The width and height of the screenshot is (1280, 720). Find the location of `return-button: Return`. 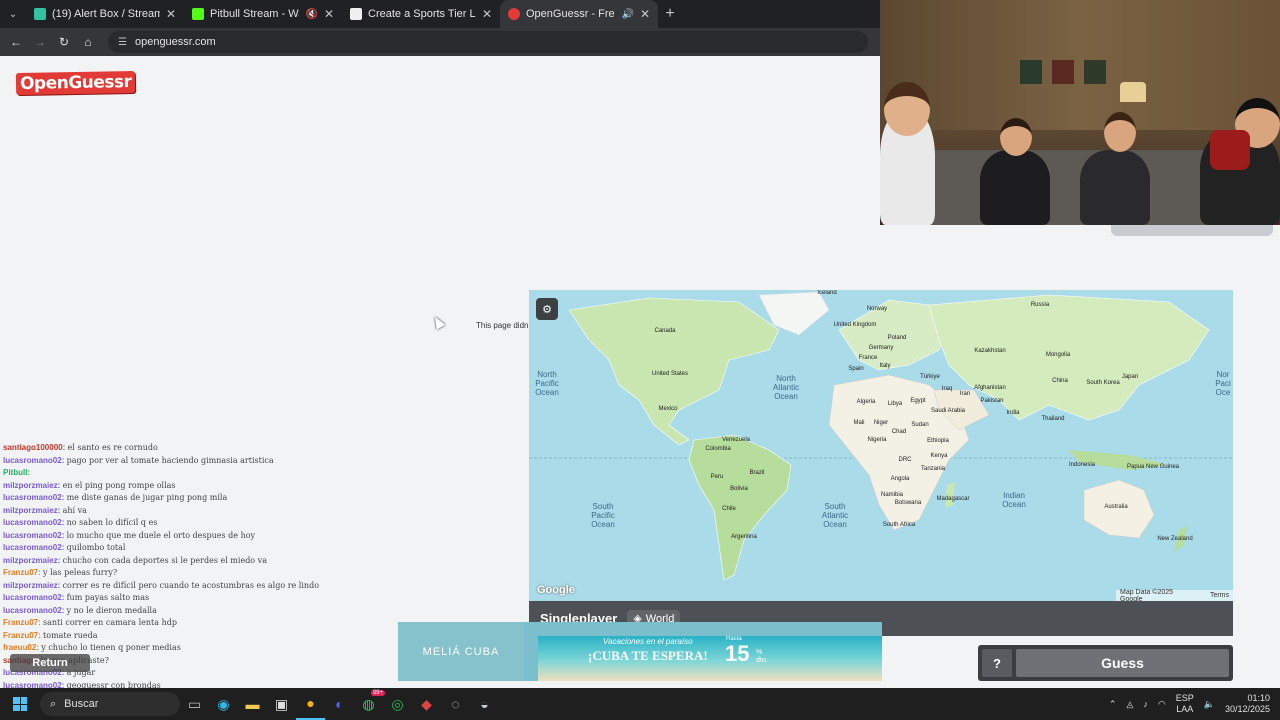

return-button: Return is located at coordinates (50, 663).